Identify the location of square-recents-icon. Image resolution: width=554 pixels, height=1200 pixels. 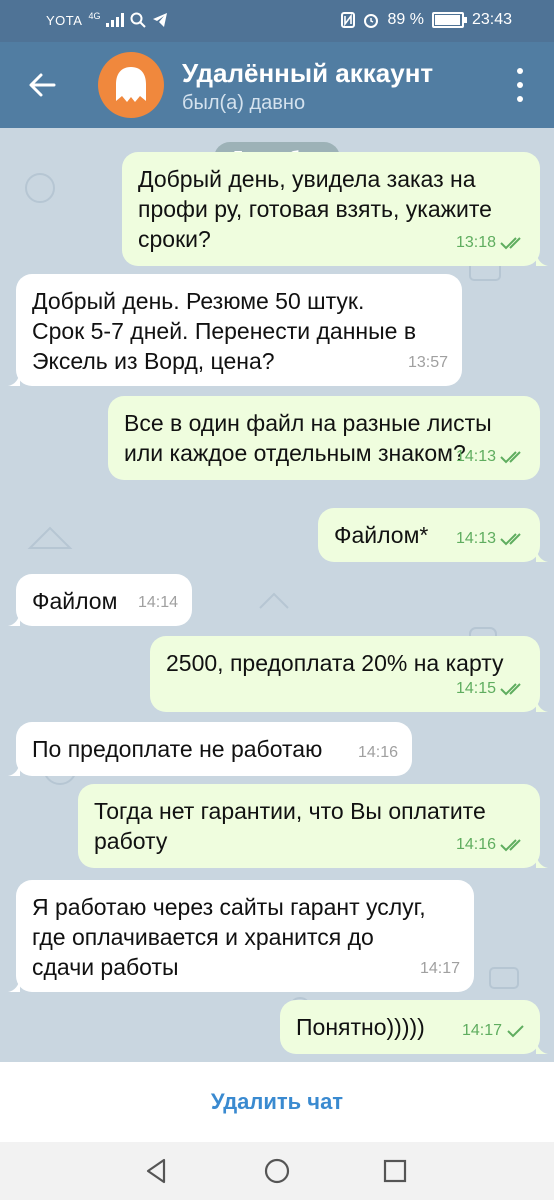
(395, 1171).